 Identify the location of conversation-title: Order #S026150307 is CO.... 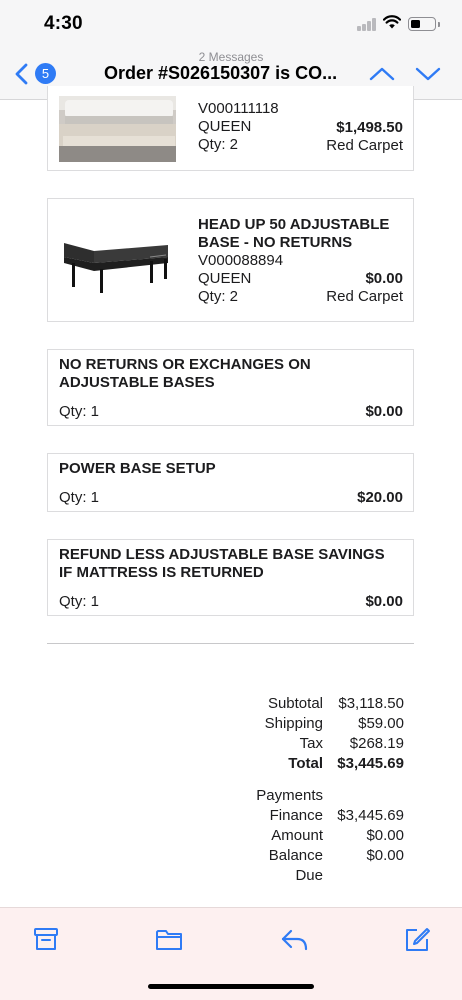
(221, 73).